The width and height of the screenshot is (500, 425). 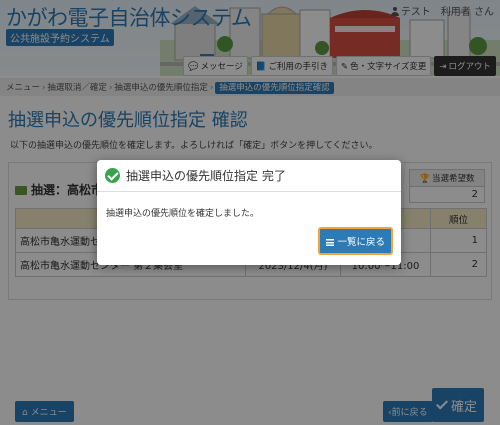 What do you see at coordinates (112, 175) in the screenshot?
I see `check-circle-icon` at bounding box center [112, 175].